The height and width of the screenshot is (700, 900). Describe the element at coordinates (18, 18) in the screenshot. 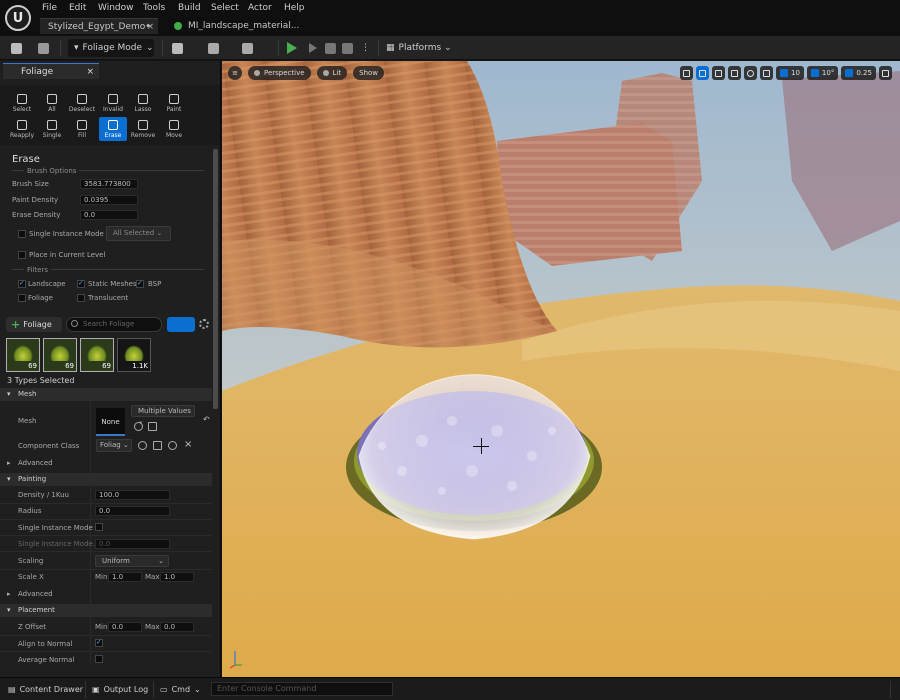

I see `unreal-logo-icon: U` at that location.